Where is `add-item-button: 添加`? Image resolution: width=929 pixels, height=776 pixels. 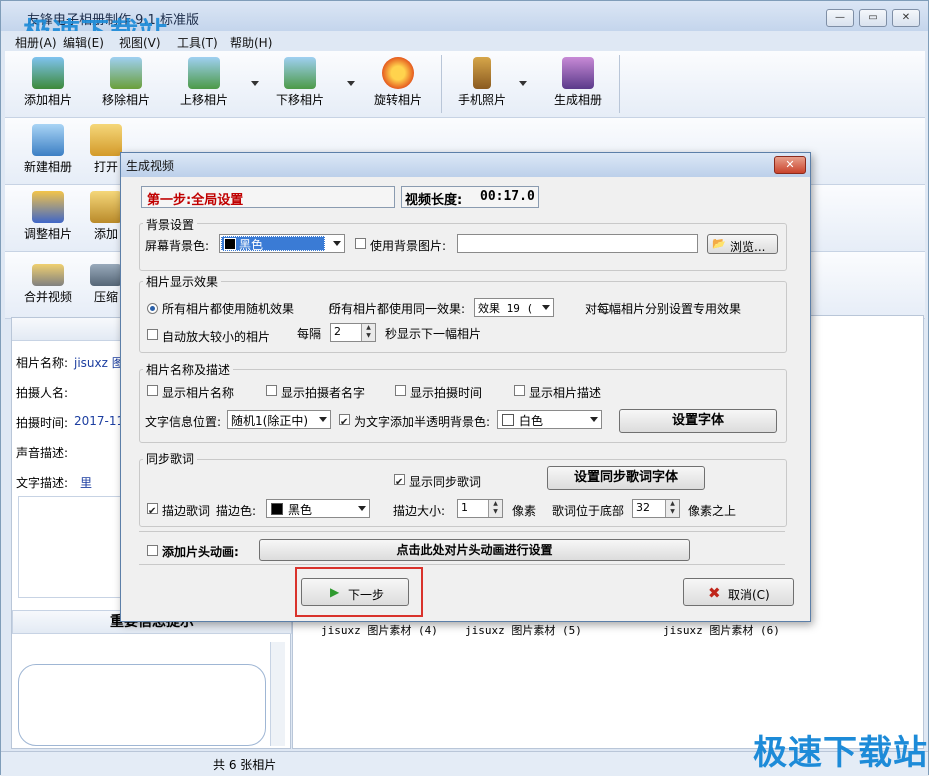
add-item-button: 添加 is located at coordinates (106, 216).